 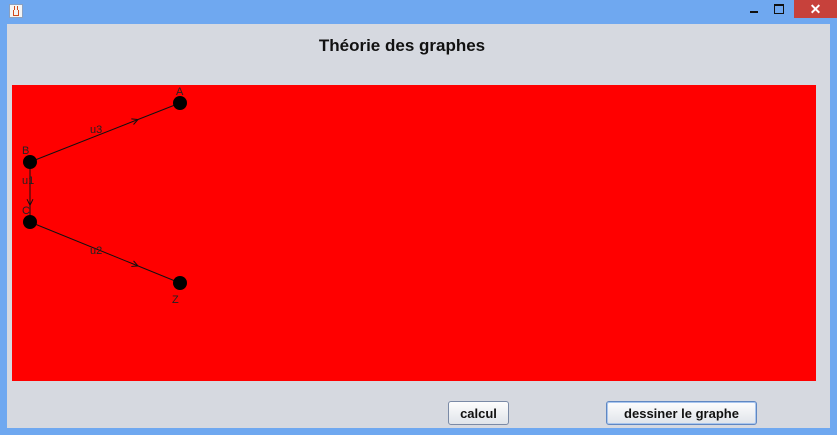 What do you see at coordinates (104, 196) in the screenshot?
I see `graph-drawing: u3 u1 u2 A B C Z` at bounding box center [104, 196].